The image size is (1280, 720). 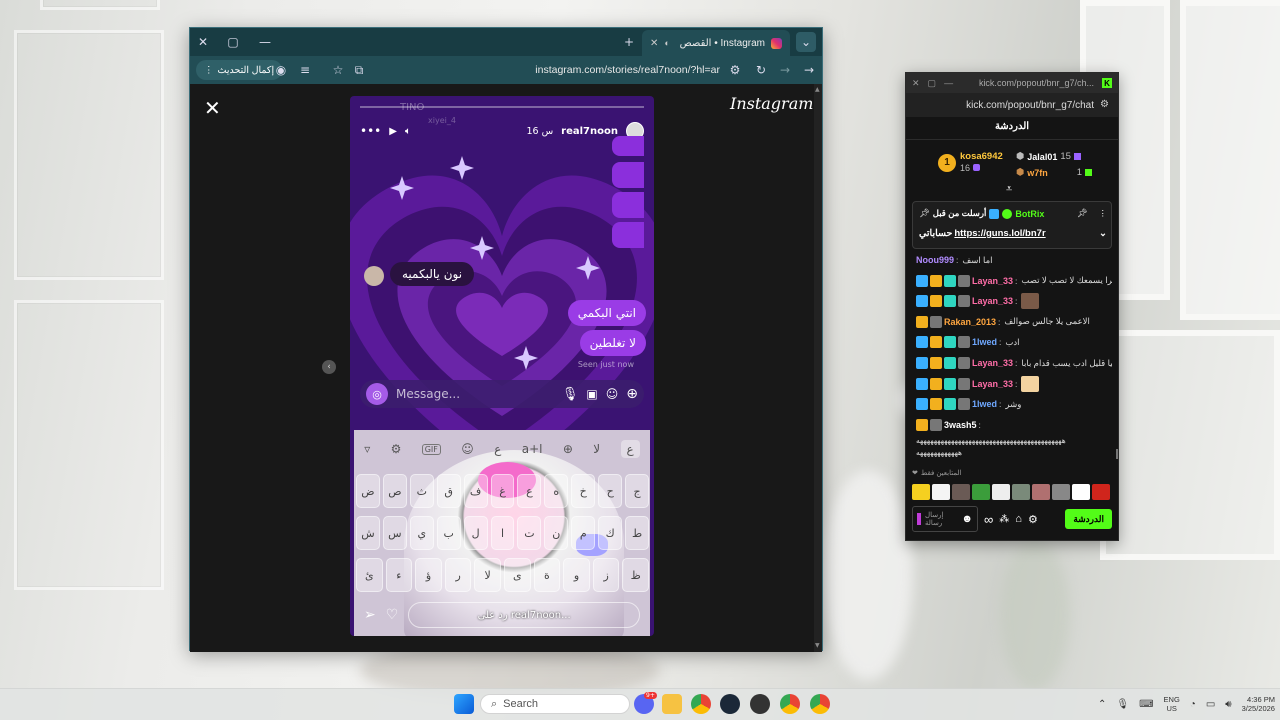 What do you see at coordinates (716, 43) in the screenshot?
I see `tab-instagram: ✕ ◐ القصص • Instagram` at bounding box center [716, 43].